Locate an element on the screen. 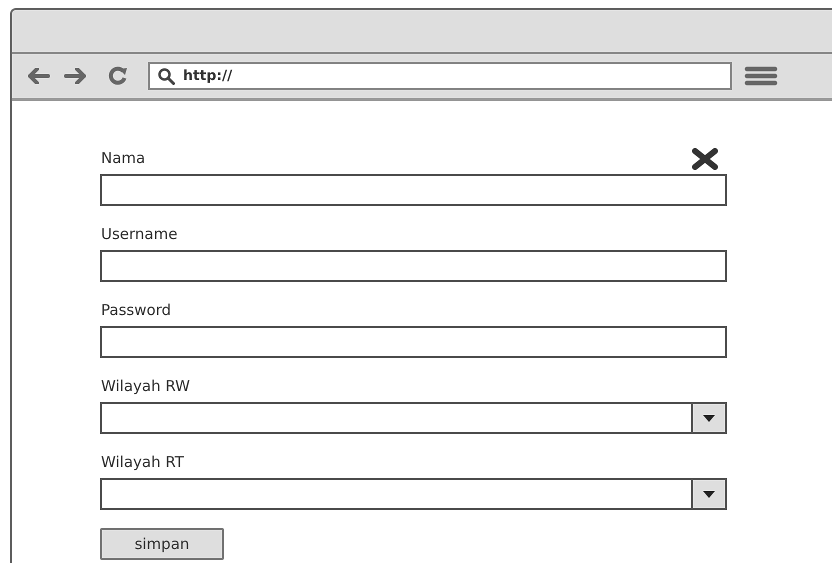 This screenshot has height=563, width=832. field-label: Password is located at coordinates (136, 310).